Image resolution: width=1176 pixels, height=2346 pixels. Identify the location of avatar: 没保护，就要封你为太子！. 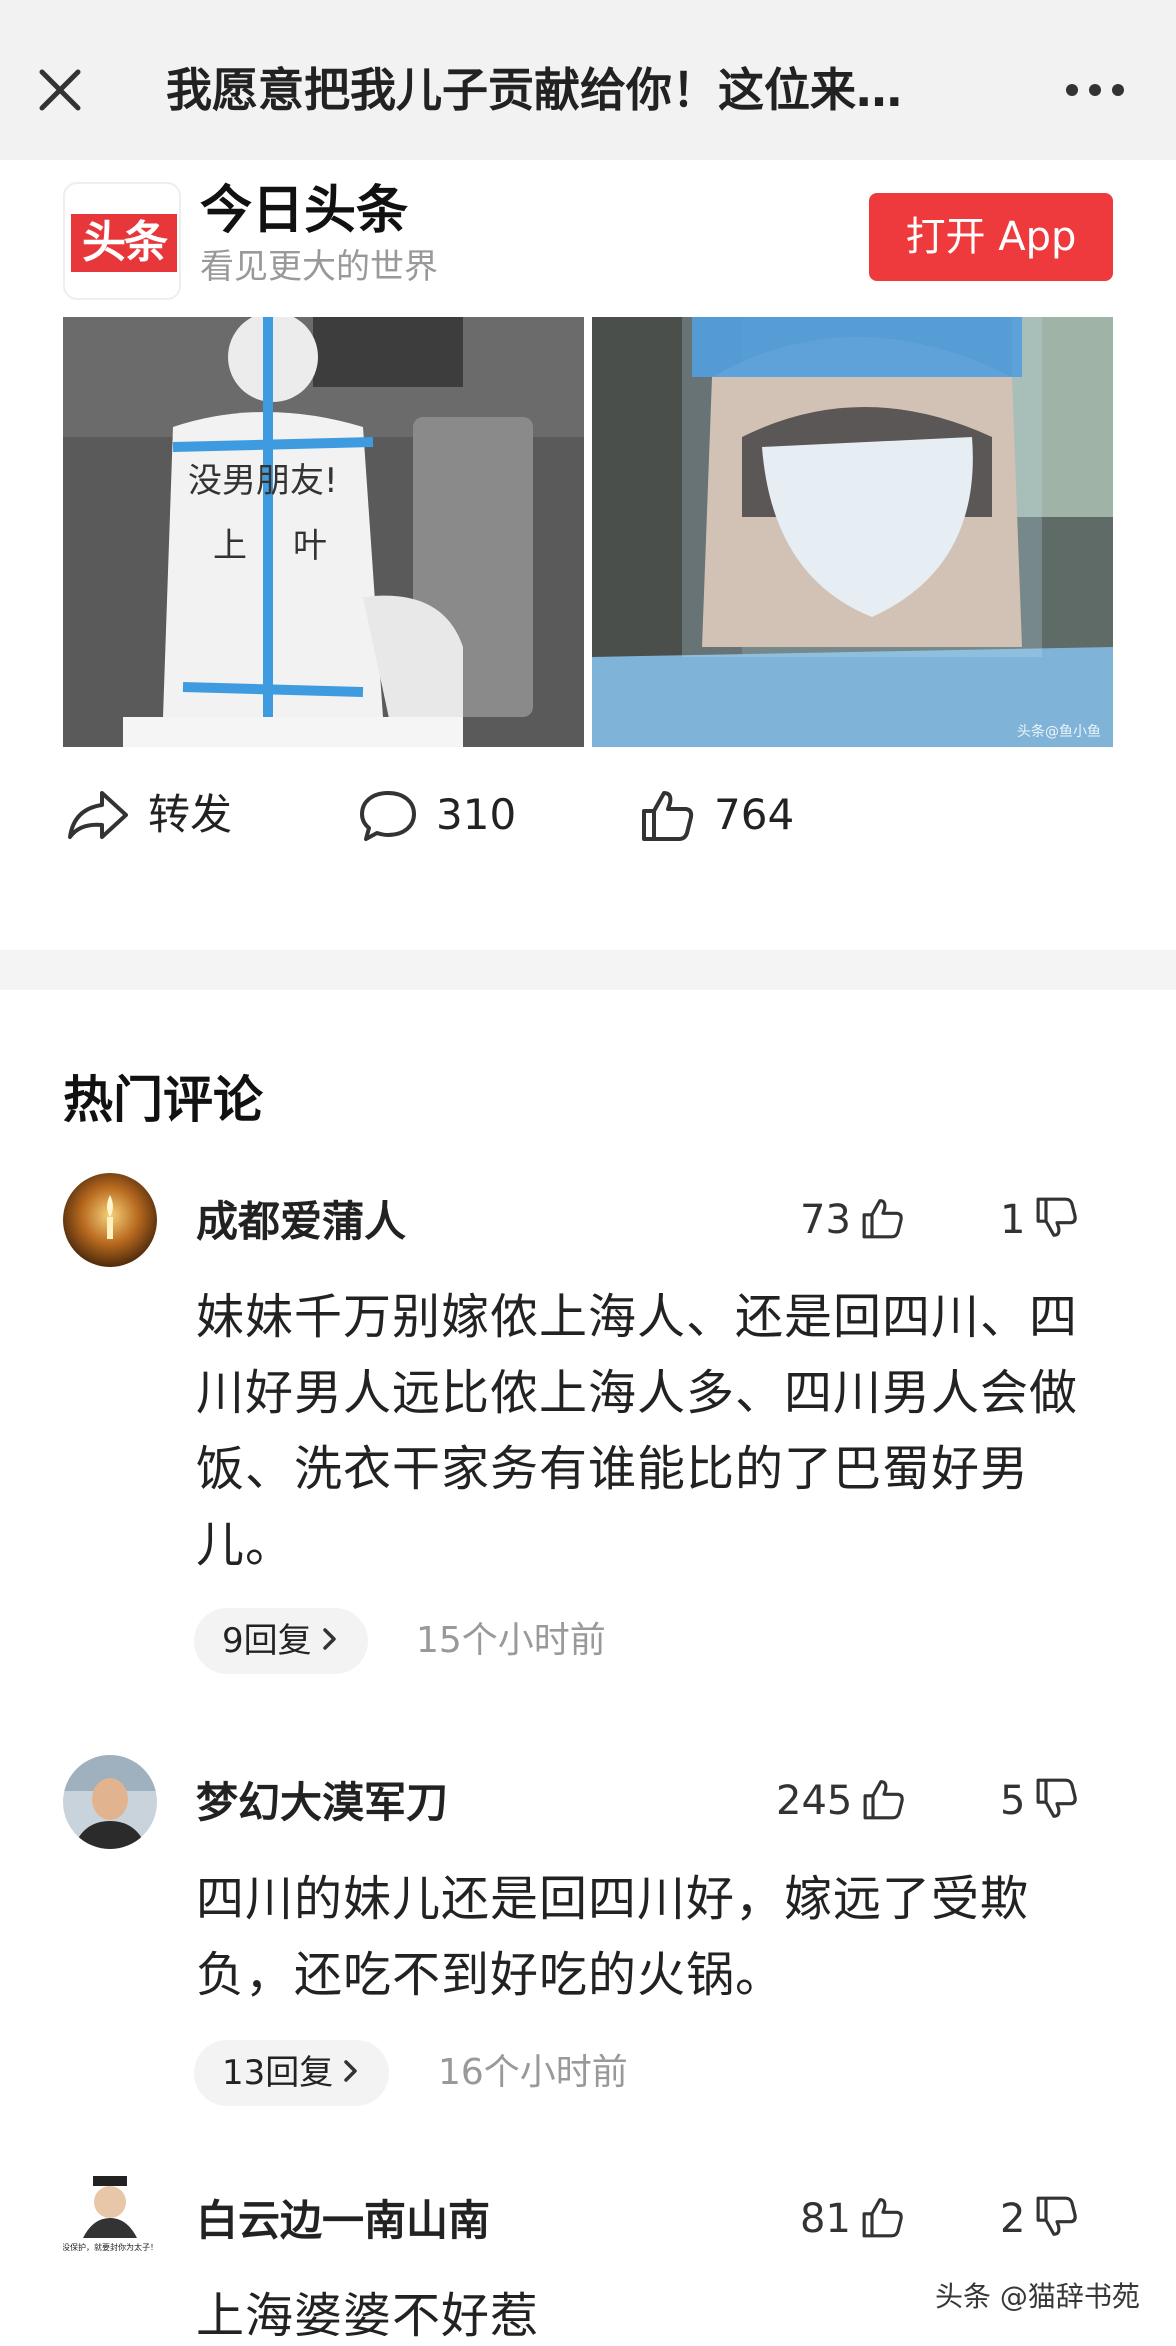
(110, 2219).